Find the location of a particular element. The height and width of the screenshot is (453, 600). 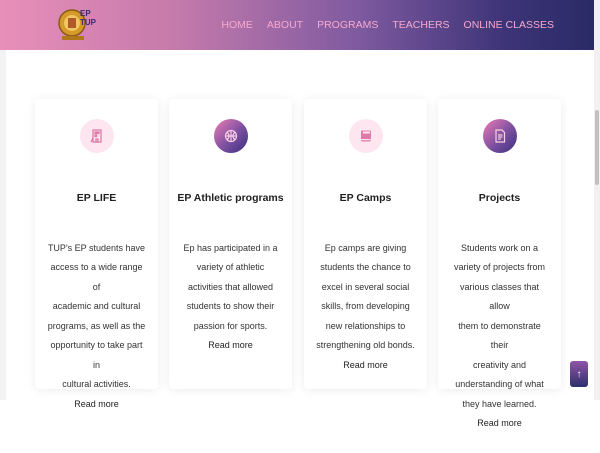

card-title: EP Camps is located at coordinates (365, 198).